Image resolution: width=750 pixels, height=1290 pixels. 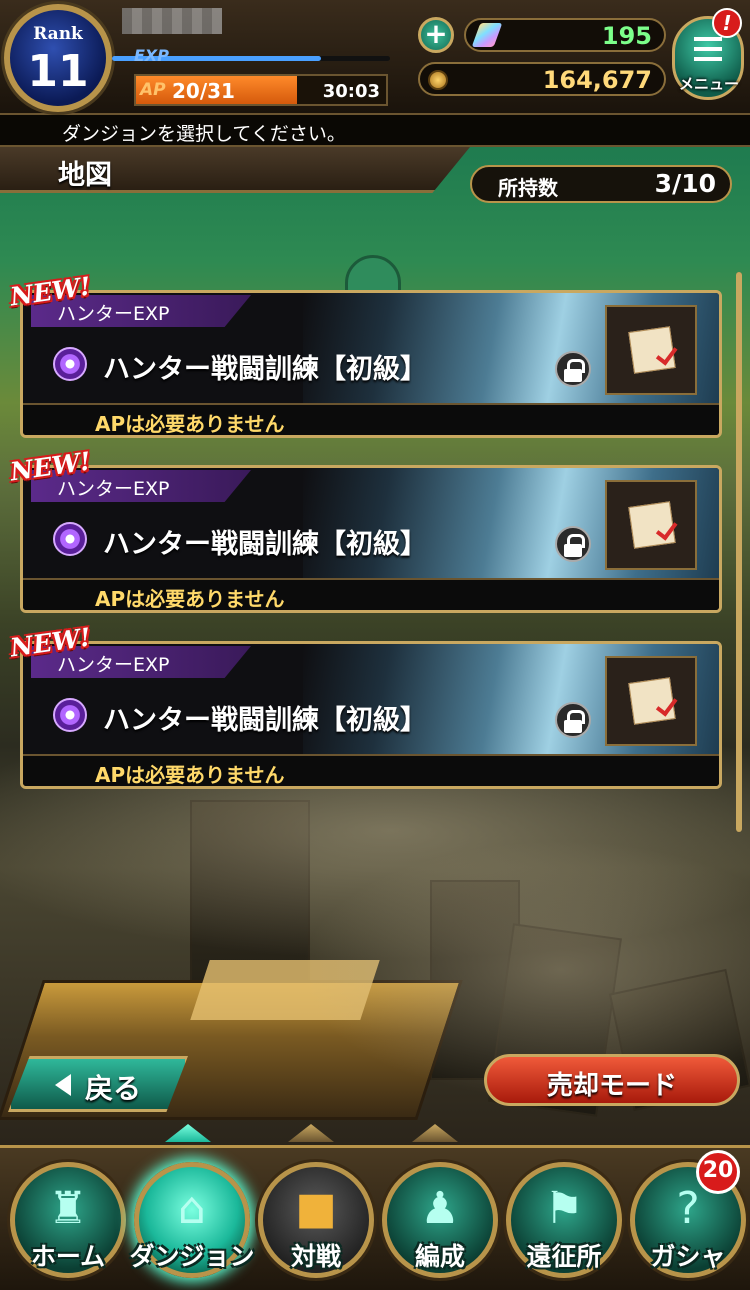 What do you see at coordinates (68, 1256) in the screenshot?
I see `tab-label: ホーム` at bounding box center [68, 1256].